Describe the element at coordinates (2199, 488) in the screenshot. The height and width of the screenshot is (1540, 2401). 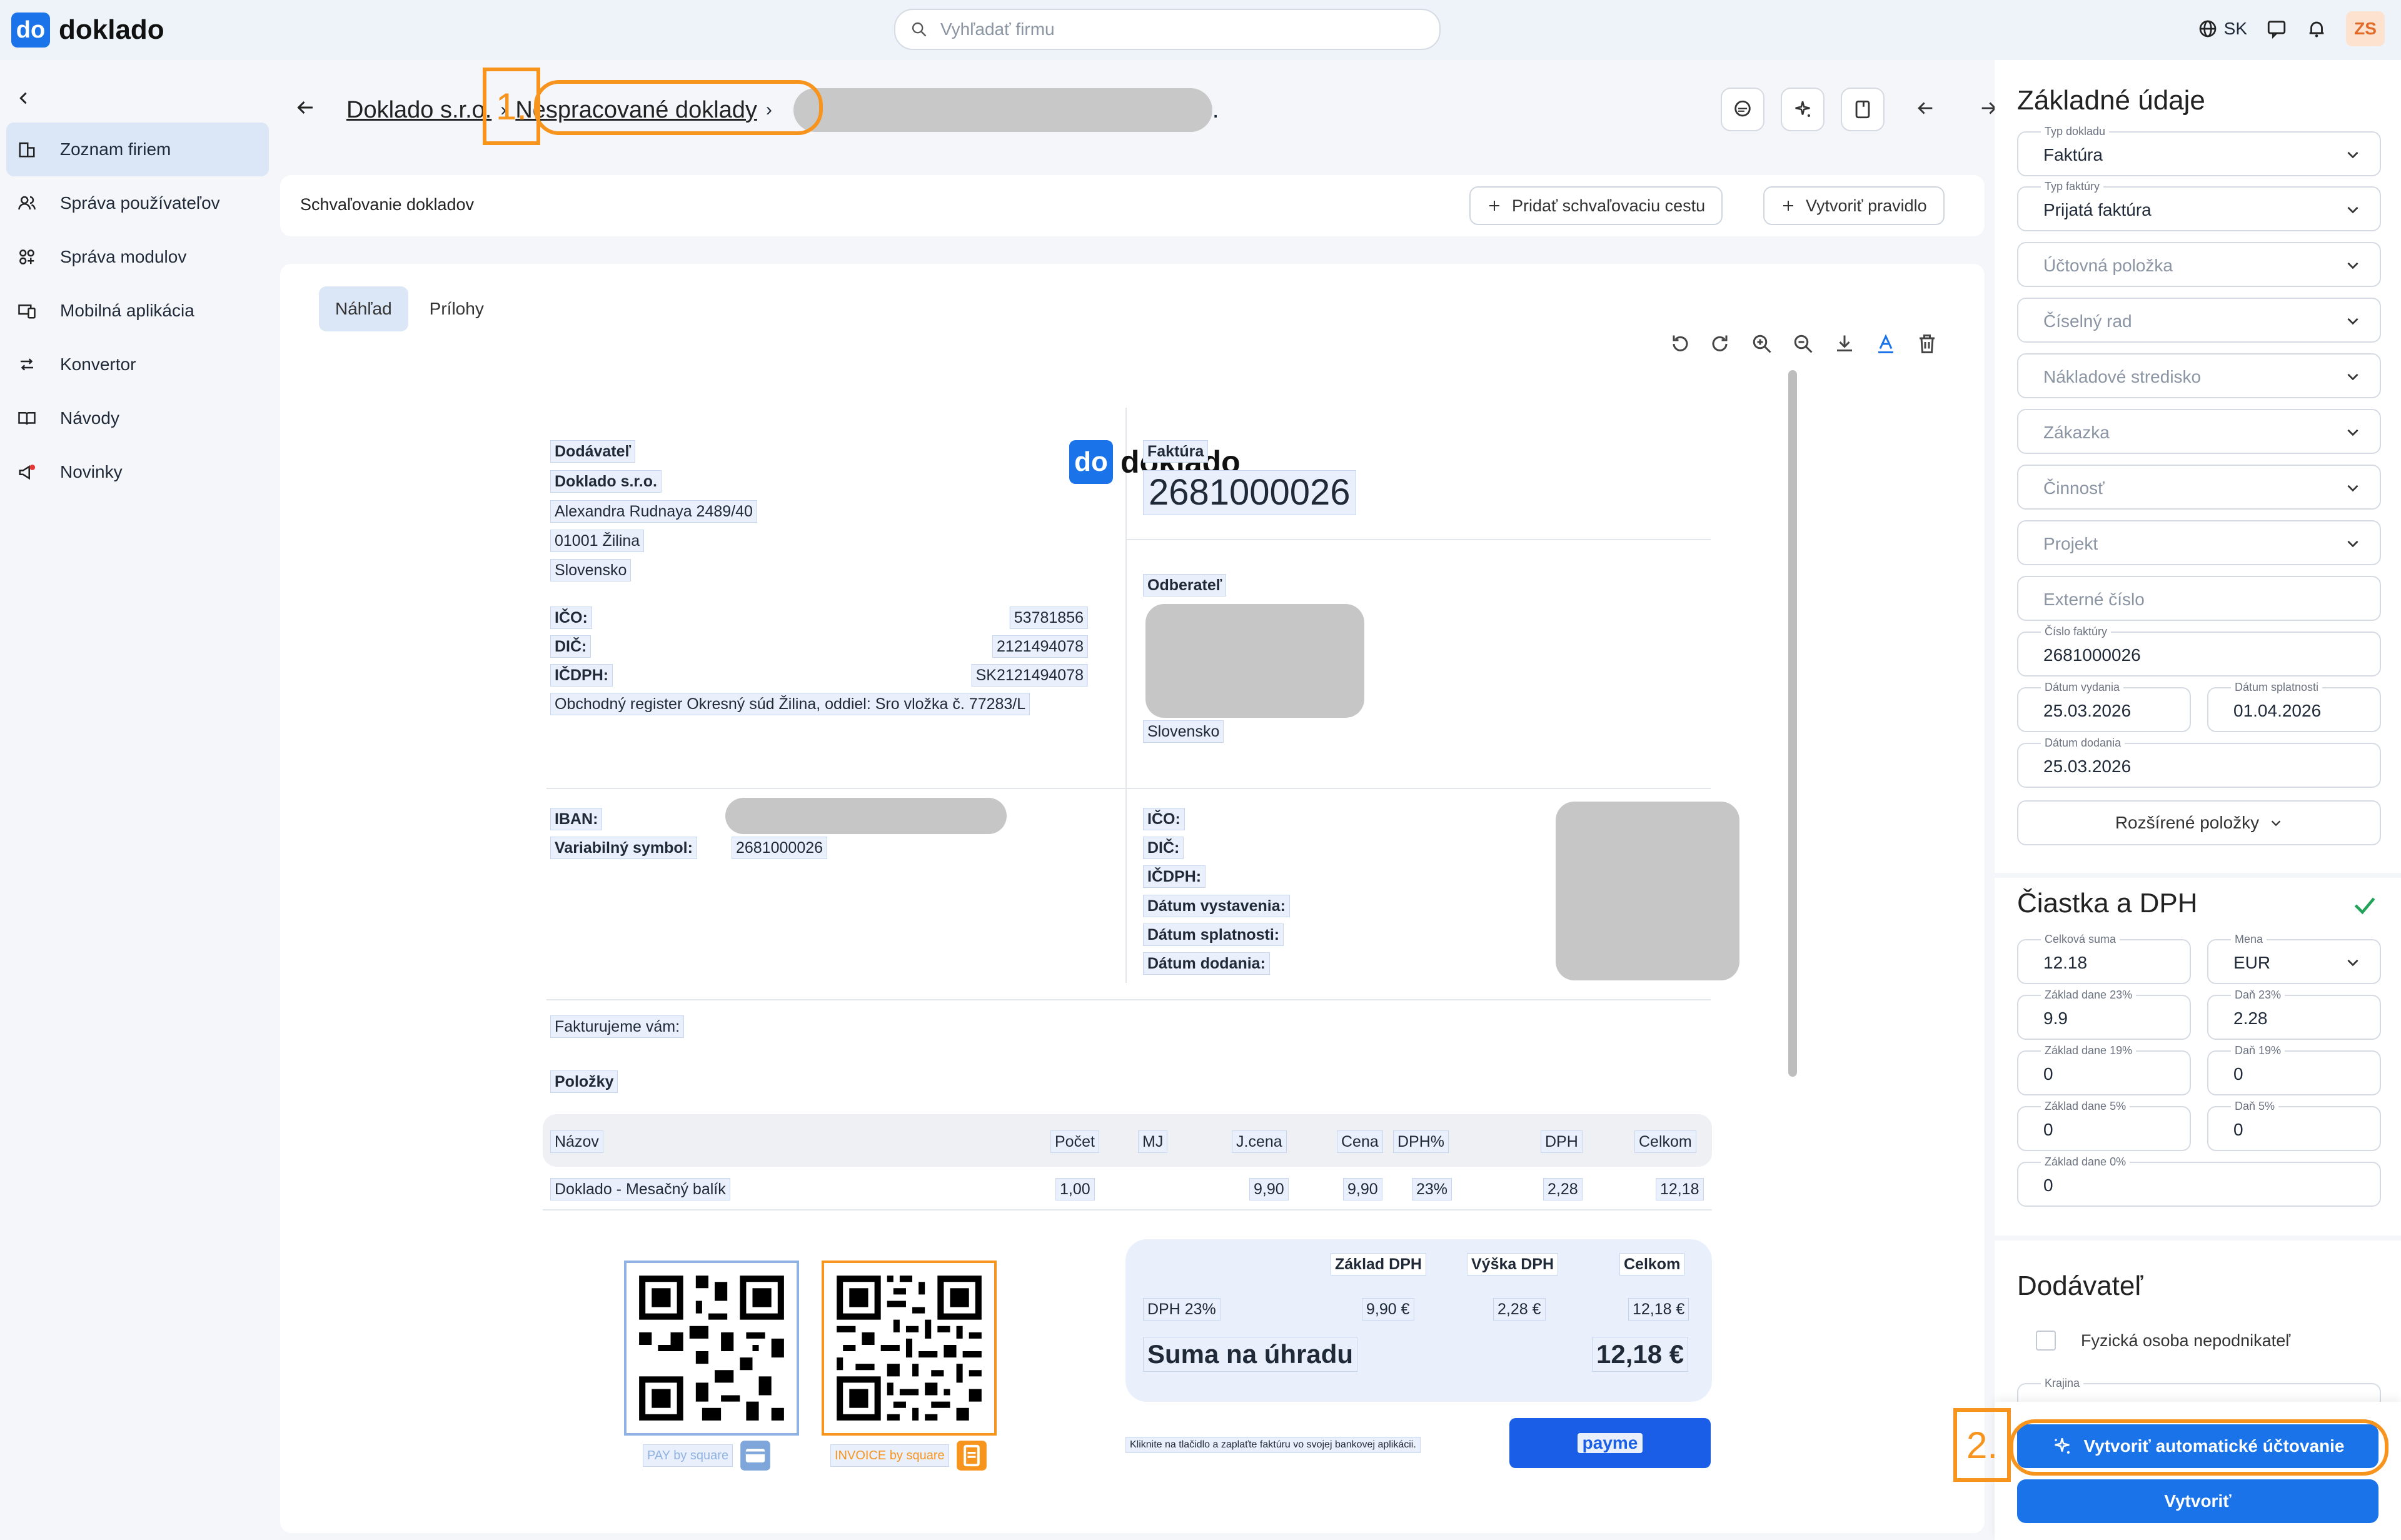
I see `activity-select: Činnosť` at that location.